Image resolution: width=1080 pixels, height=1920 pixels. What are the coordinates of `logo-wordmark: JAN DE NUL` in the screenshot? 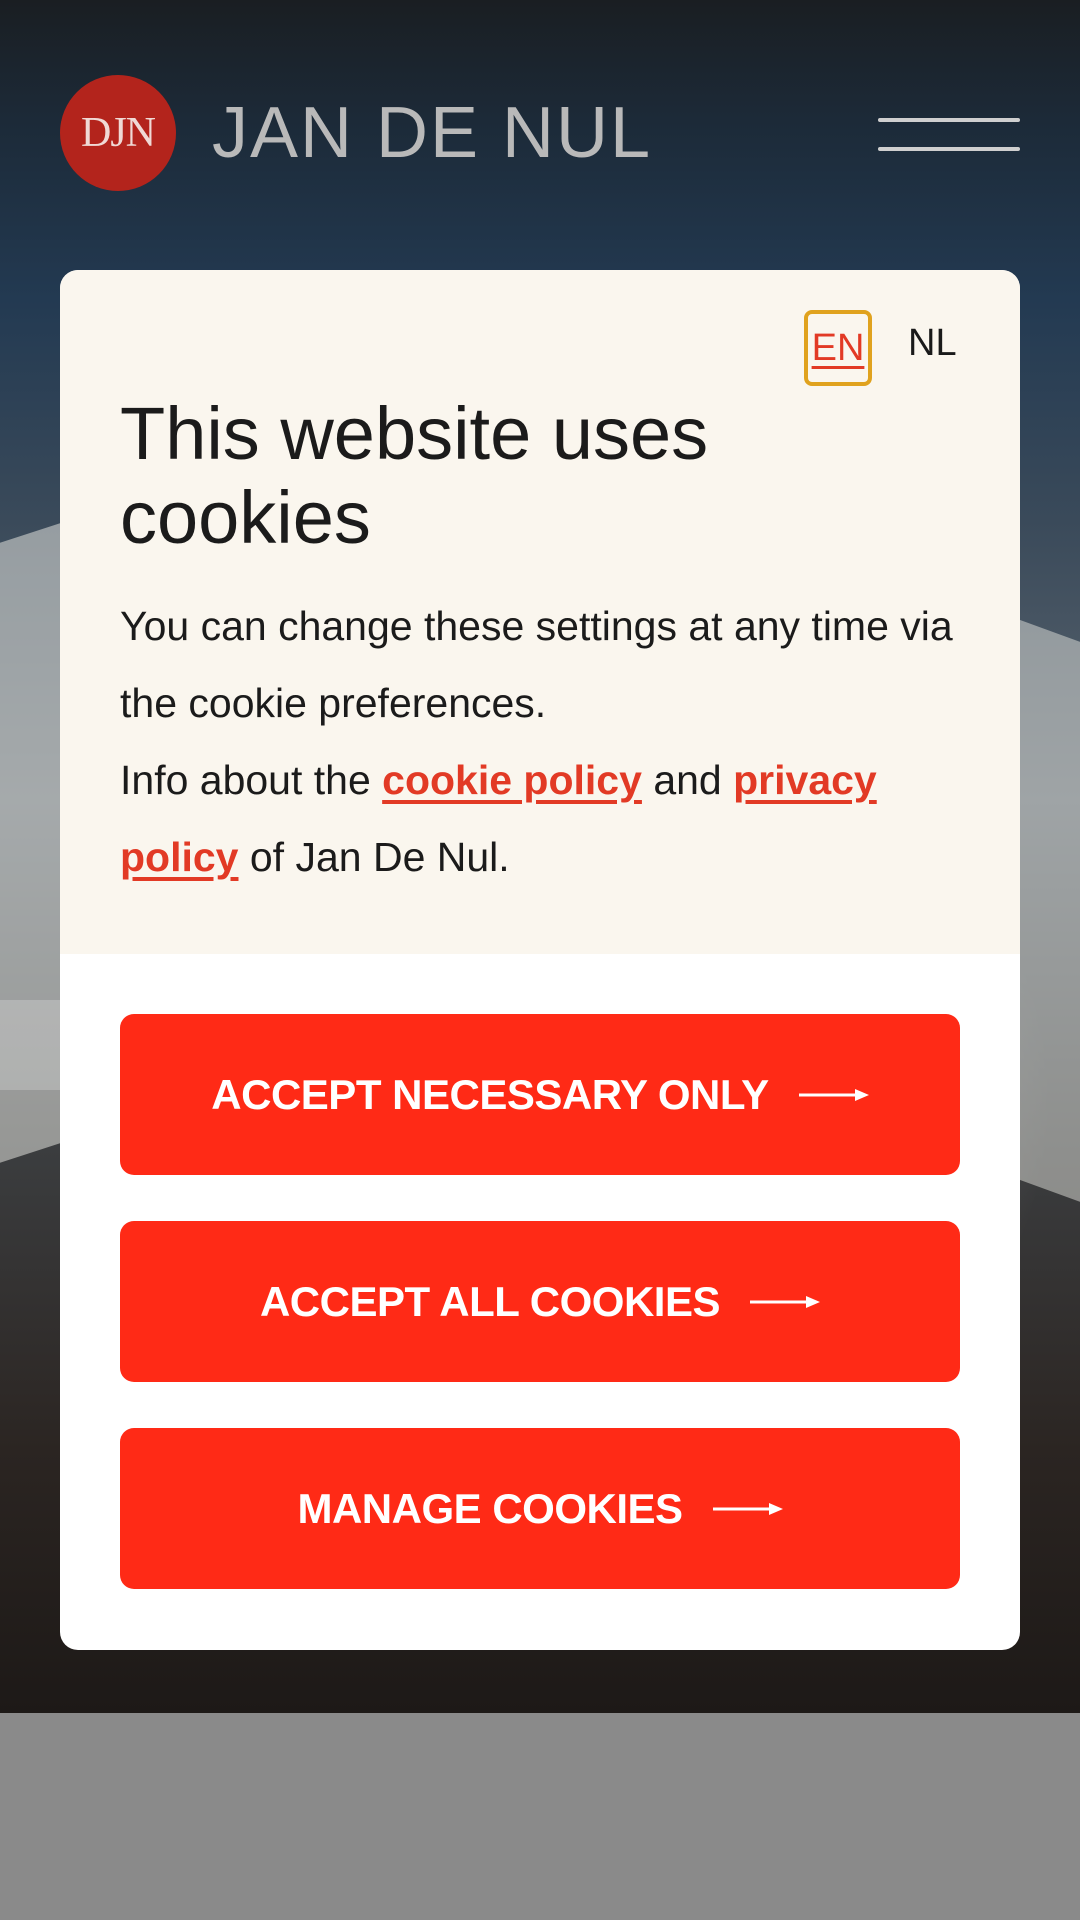 It's located at (432, 133).